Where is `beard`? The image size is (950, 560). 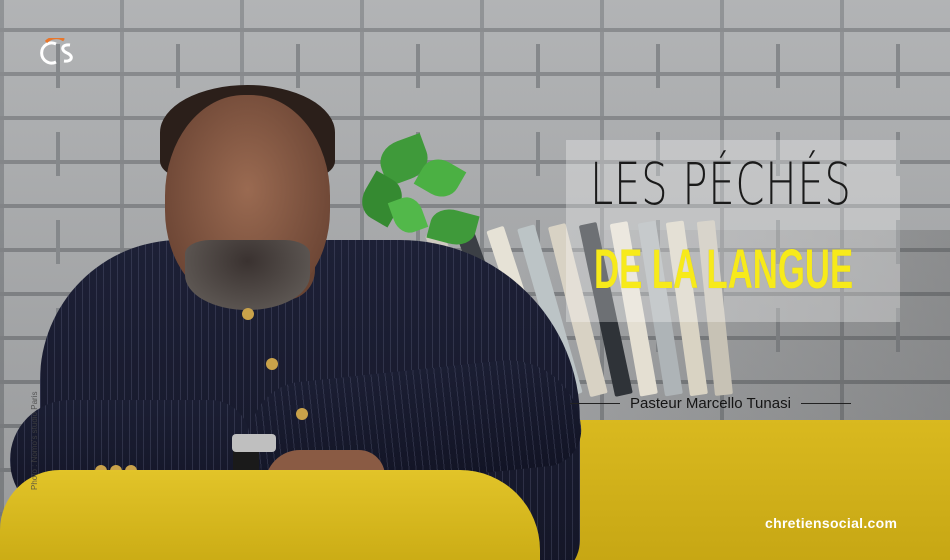 beard is located at coordinates (247, 275).